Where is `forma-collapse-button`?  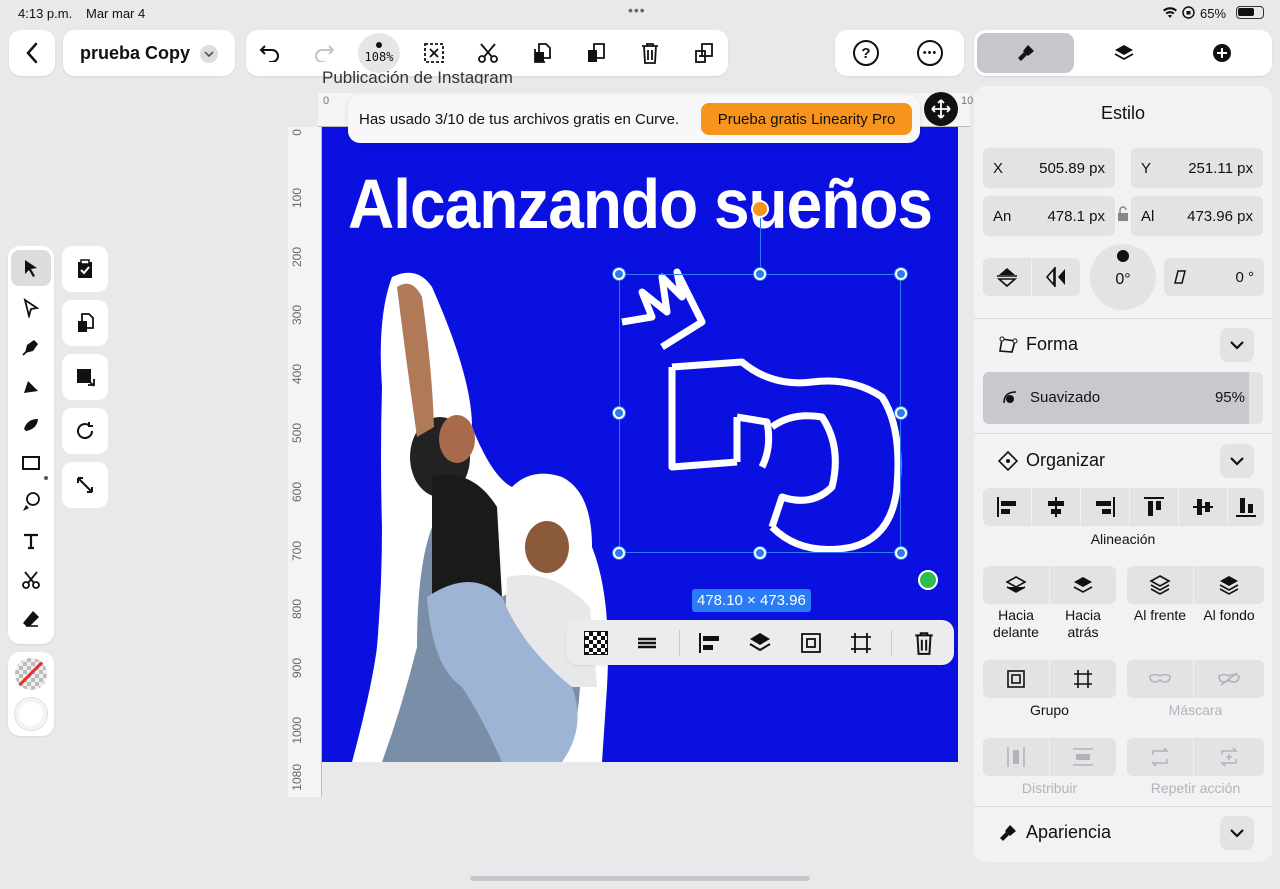 forma-collapse-button is located at coordinates (1237, 345).